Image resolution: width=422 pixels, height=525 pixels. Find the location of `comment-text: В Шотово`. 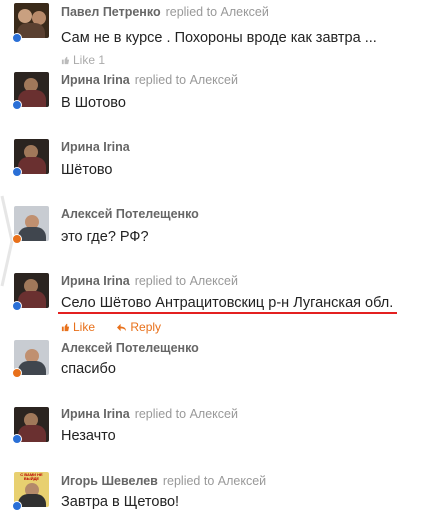

comment-text: В Шотово is located at coordinates (93, 103).